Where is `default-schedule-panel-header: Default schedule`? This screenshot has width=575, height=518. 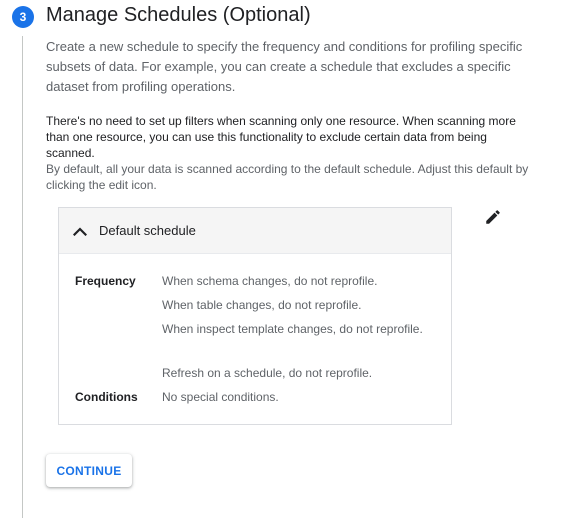
default-schedule-panel-header: Default schedule is located at coordinates (255, 231).